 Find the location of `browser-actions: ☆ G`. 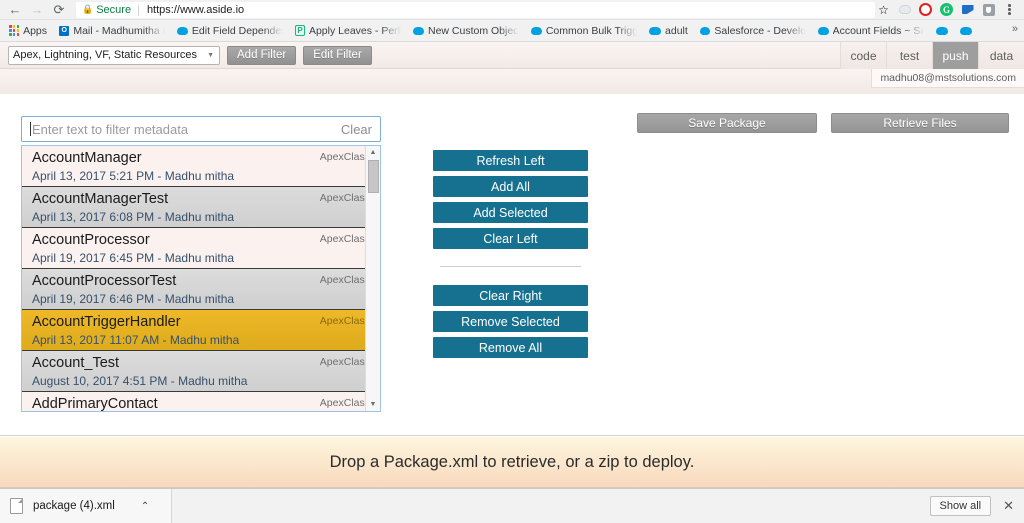

browser-actions: ☆ G is located at coordinates (947, 9).